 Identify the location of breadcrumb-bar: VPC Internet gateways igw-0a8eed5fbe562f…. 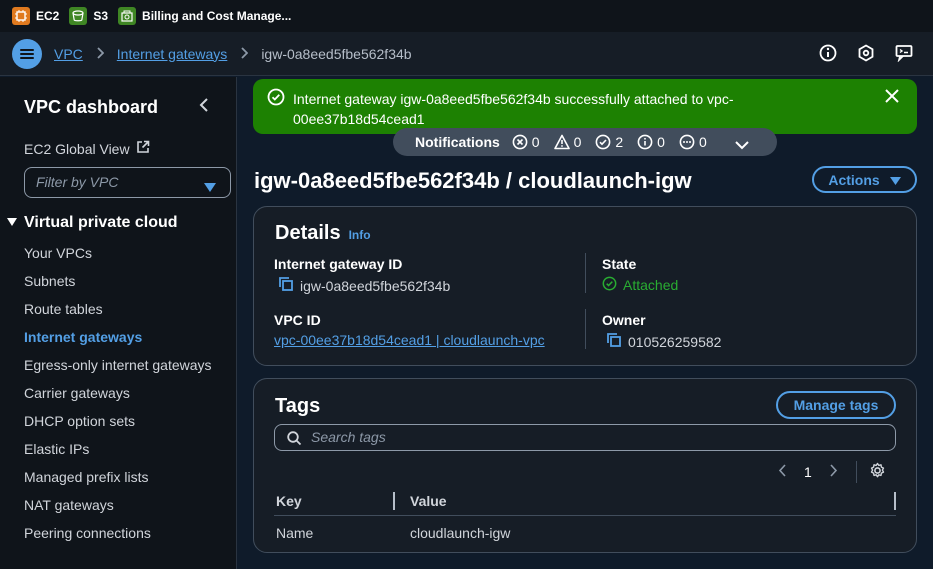
(466, 54).